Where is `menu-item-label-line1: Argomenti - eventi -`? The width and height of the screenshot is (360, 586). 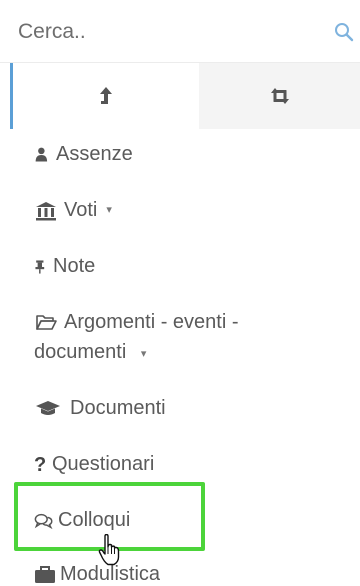 menu-item-label-line1: Argomenti - eventi - is located at coordinates (151, 322).